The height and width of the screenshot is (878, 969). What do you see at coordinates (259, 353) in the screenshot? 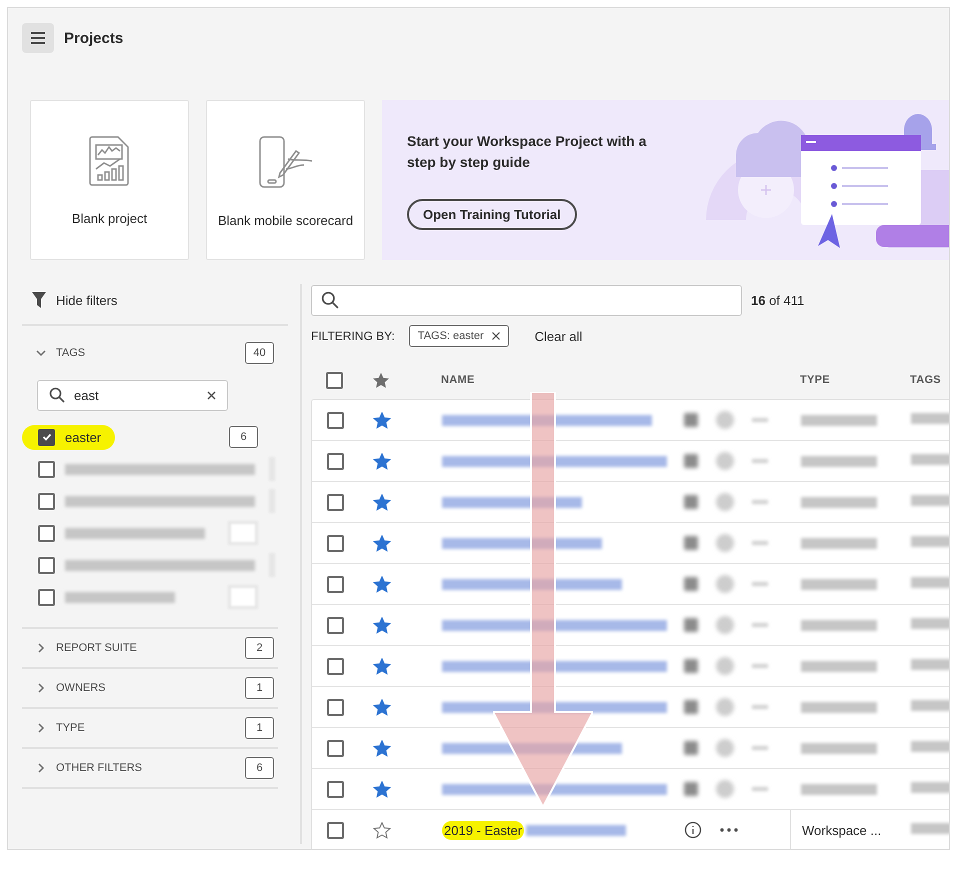
I see `count-badge: 40` at bounding box center [259, 353].